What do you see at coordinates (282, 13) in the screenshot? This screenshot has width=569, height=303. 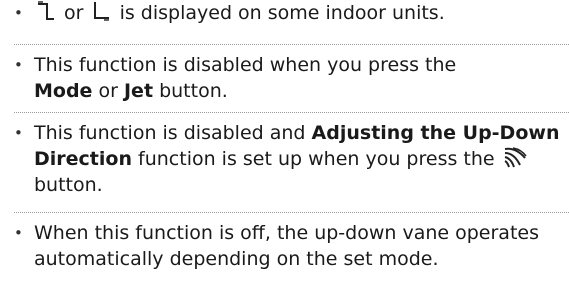 I see `note-text: is displayed on some indoor units.` at bounding box center [282, 13].